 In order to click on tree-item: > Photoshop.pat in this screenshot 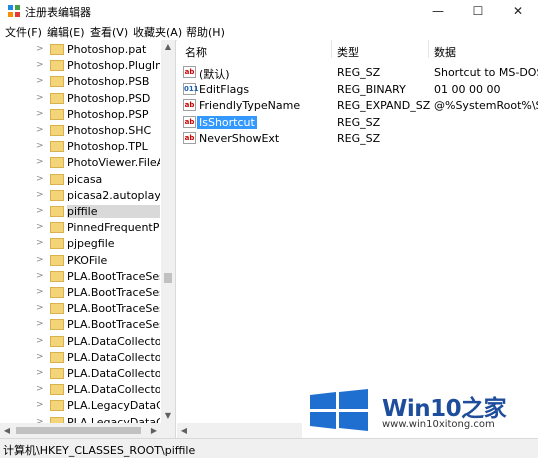, I will do `click(80, 50)`.